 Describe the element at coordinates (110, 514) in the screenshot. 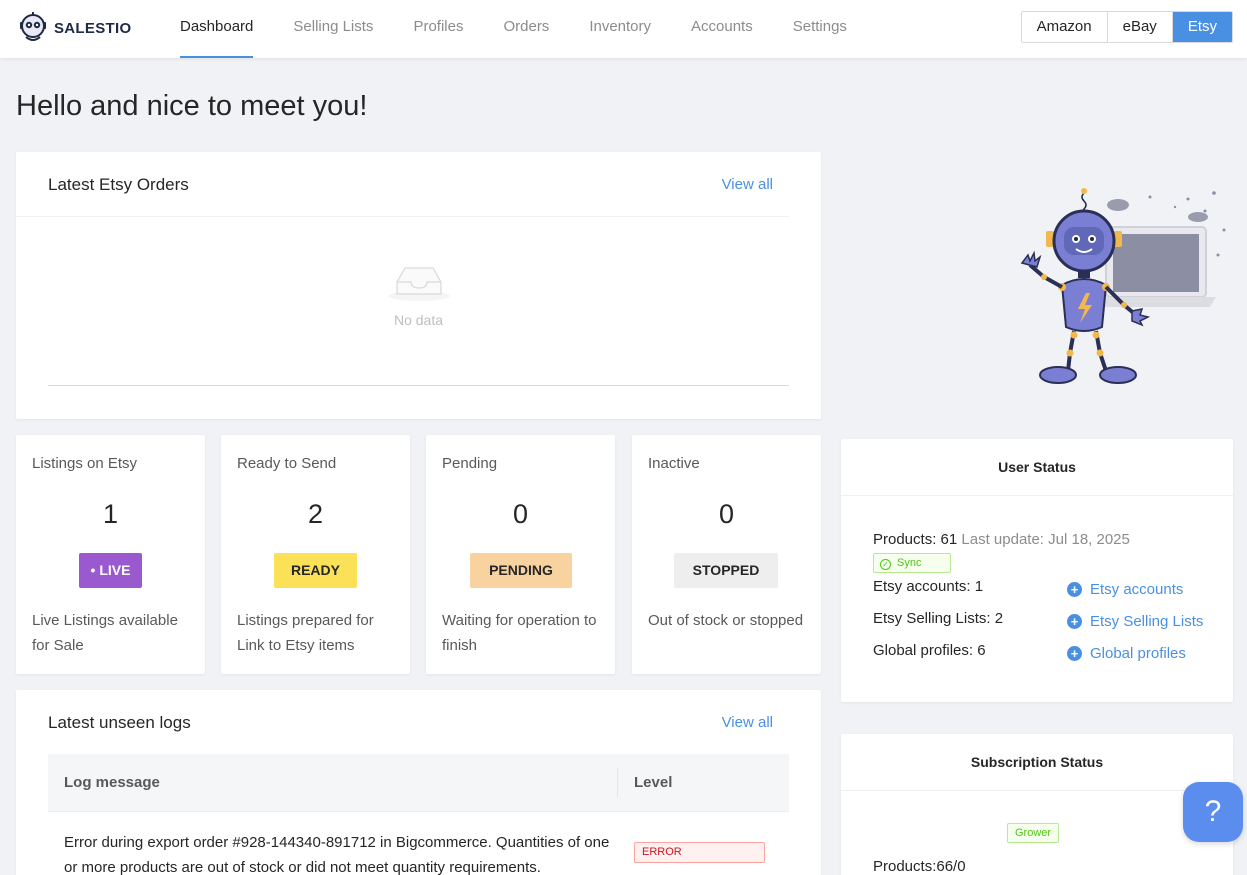

I see `stat-value: 1` at that location.